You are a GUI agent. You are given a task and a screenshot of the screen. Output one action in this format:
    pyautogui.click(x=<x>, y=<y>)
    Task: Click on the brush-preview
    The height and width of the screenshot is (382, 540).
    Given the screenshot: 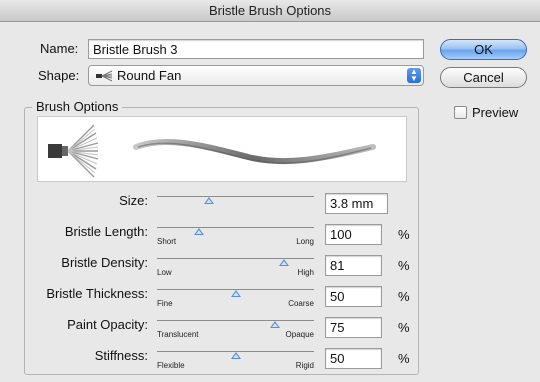 What is the action you would take?
    pyautogui.click(x=222, y=149)
    